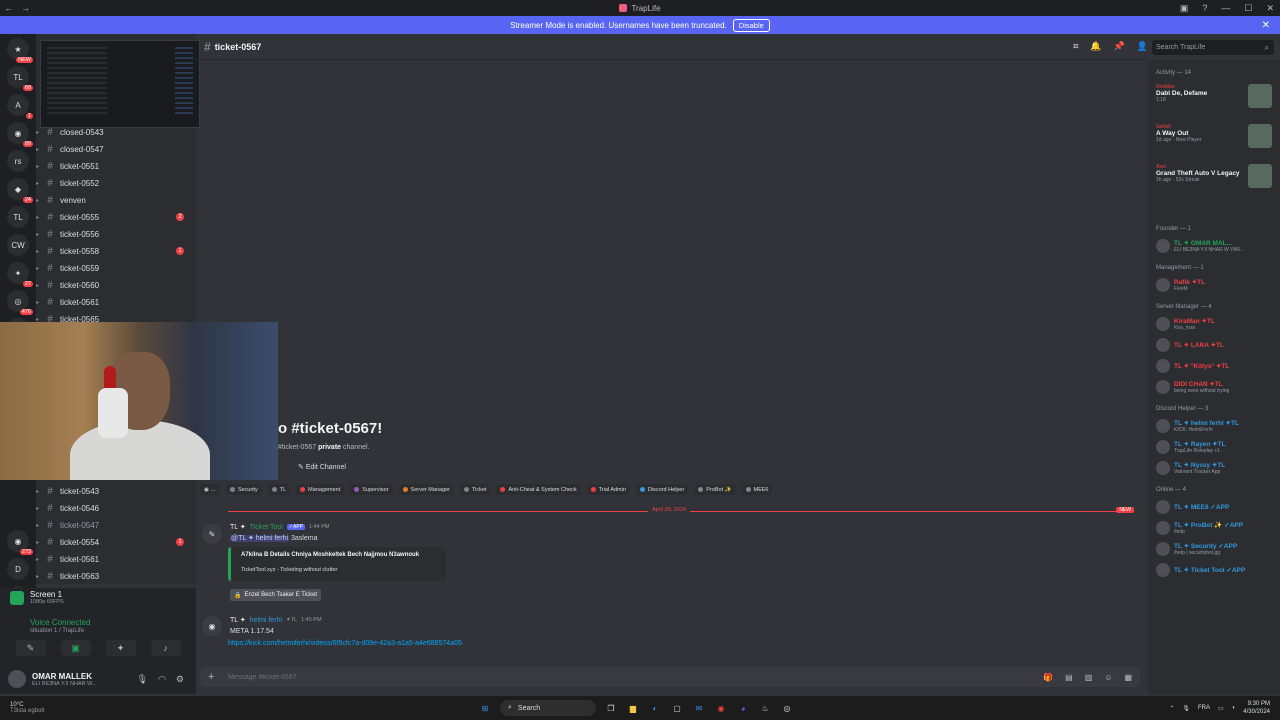 The image size is (1280, 720). I want to click on member-item: TL ✦ ProBot ✨ ✓APP/help, so click(1216, 528).